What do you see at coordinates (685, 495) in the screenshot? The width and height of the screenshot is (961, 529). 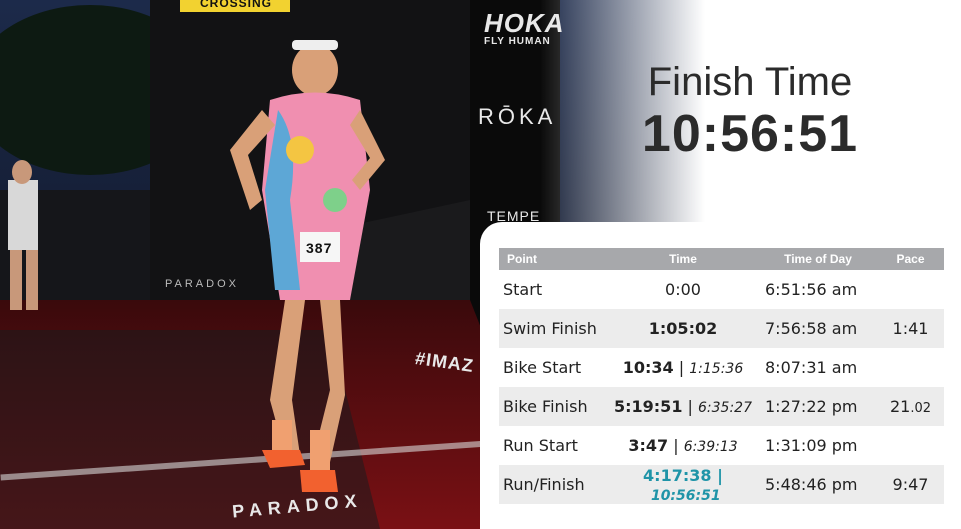 I see `cumulative-time: 10:56:51` at bounding box center [685, 495].